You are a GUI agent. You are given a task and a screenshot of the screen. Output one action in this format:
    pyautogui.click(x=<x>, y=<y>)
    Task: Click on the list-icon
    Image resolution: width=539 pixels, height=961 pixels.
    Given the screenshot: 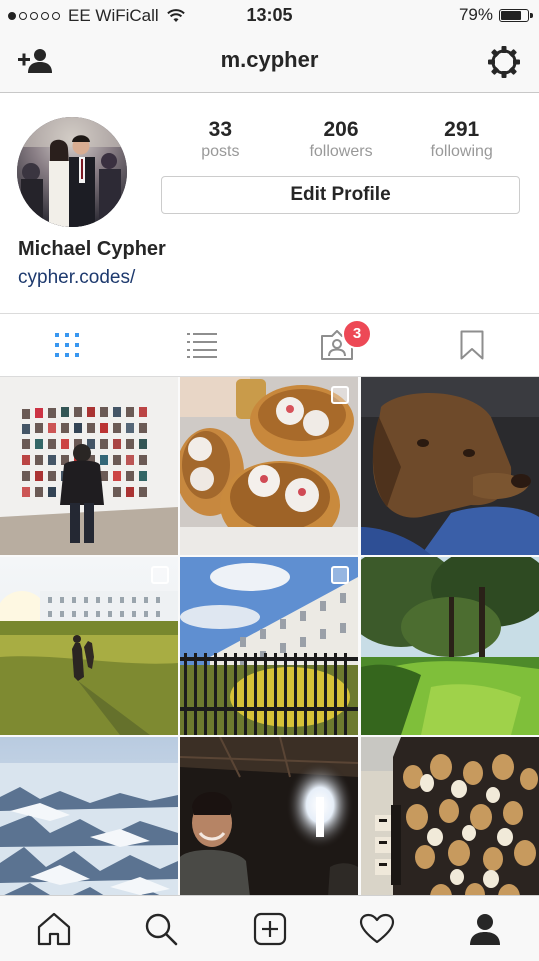 What is the action you would take?
    pyautogui.click(x=202, y=345)
    